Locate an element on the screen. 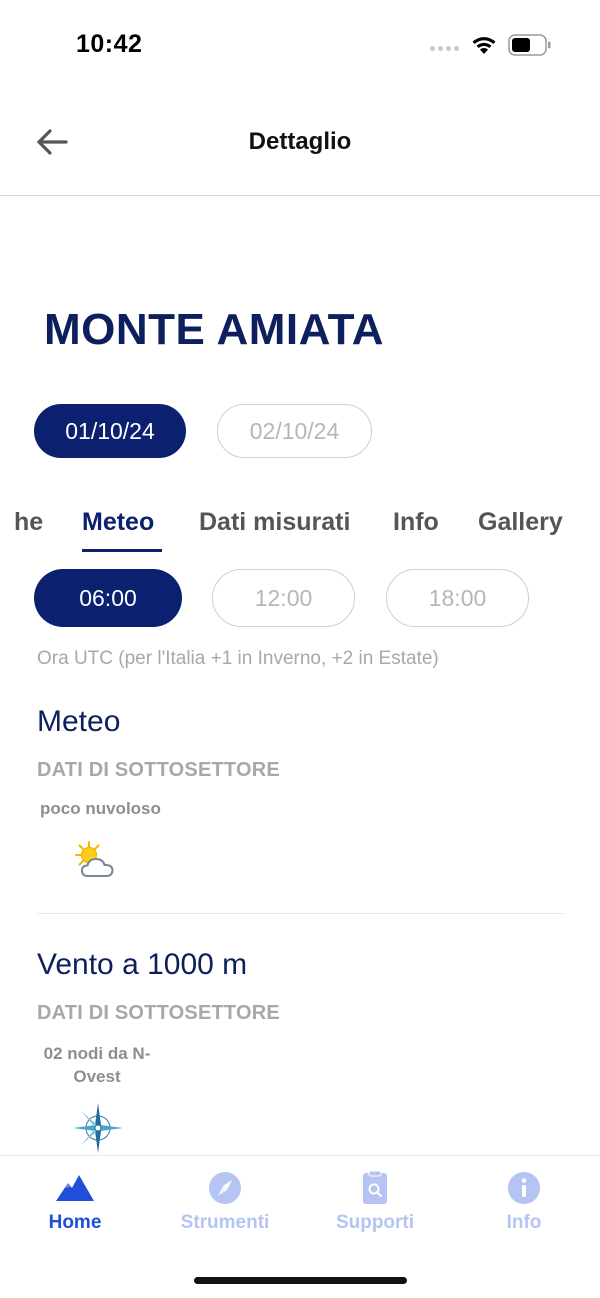  compass-rose-icon is located at coordinates (98, 1128).